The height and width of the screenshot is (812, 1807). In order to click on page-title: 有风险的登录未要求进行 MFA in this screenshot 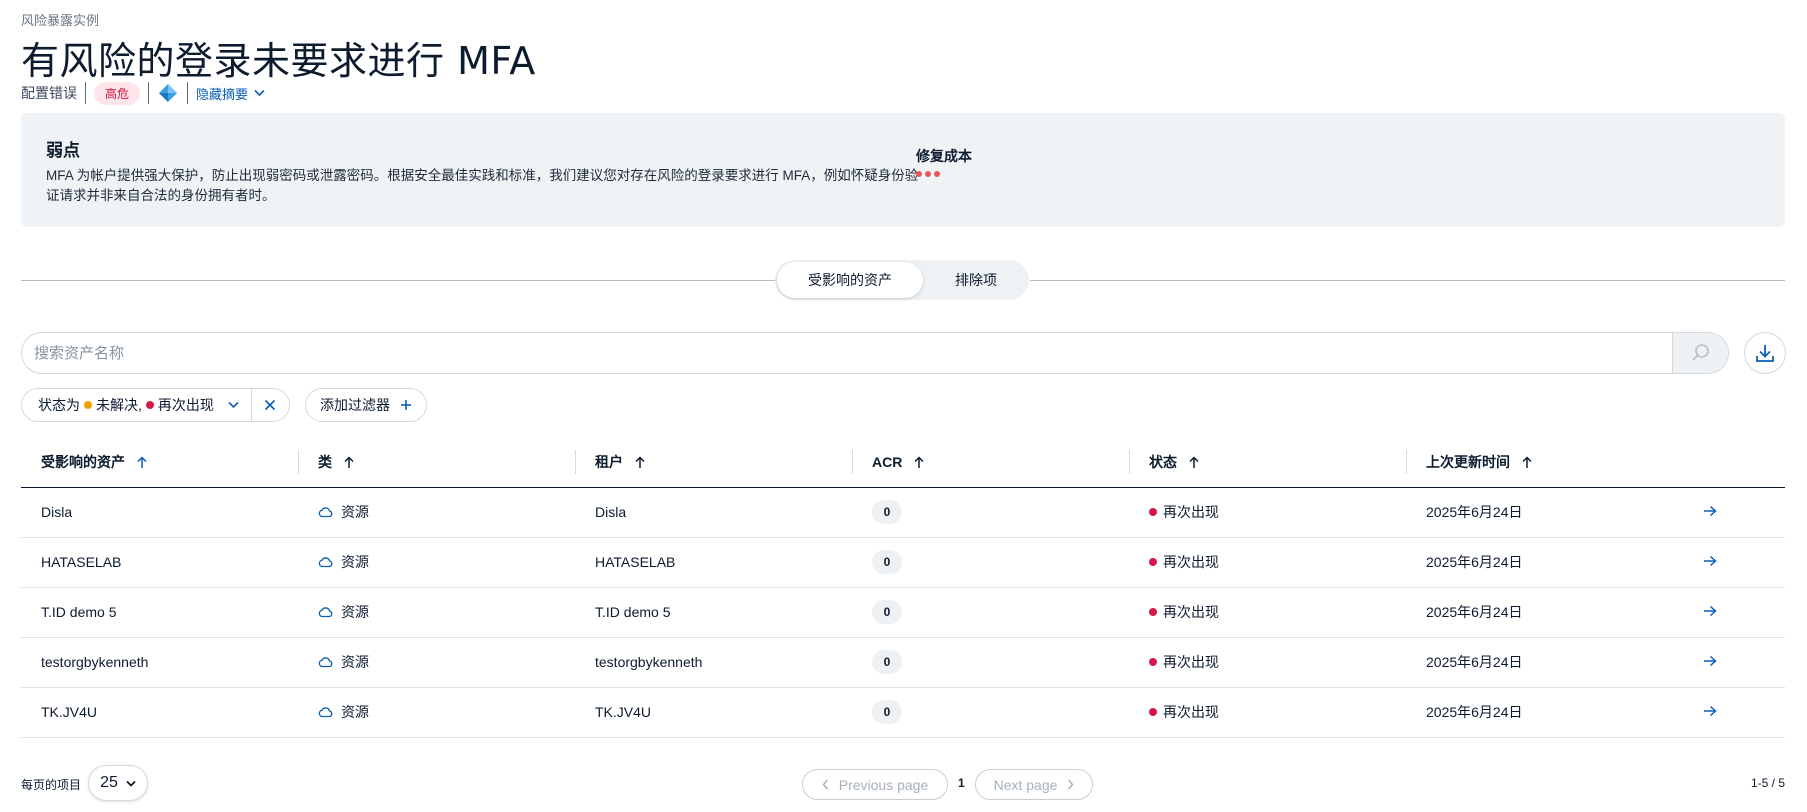, I will do `click(278, 61)`.